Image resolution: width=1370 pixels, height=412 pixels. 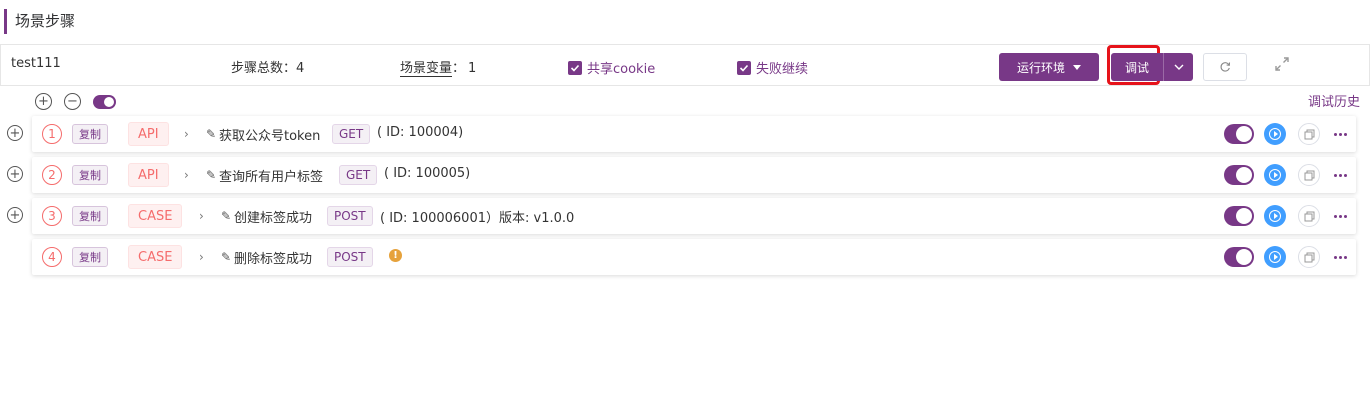 I want to click on chevron-down-icon, so click(x=1178, y=67).